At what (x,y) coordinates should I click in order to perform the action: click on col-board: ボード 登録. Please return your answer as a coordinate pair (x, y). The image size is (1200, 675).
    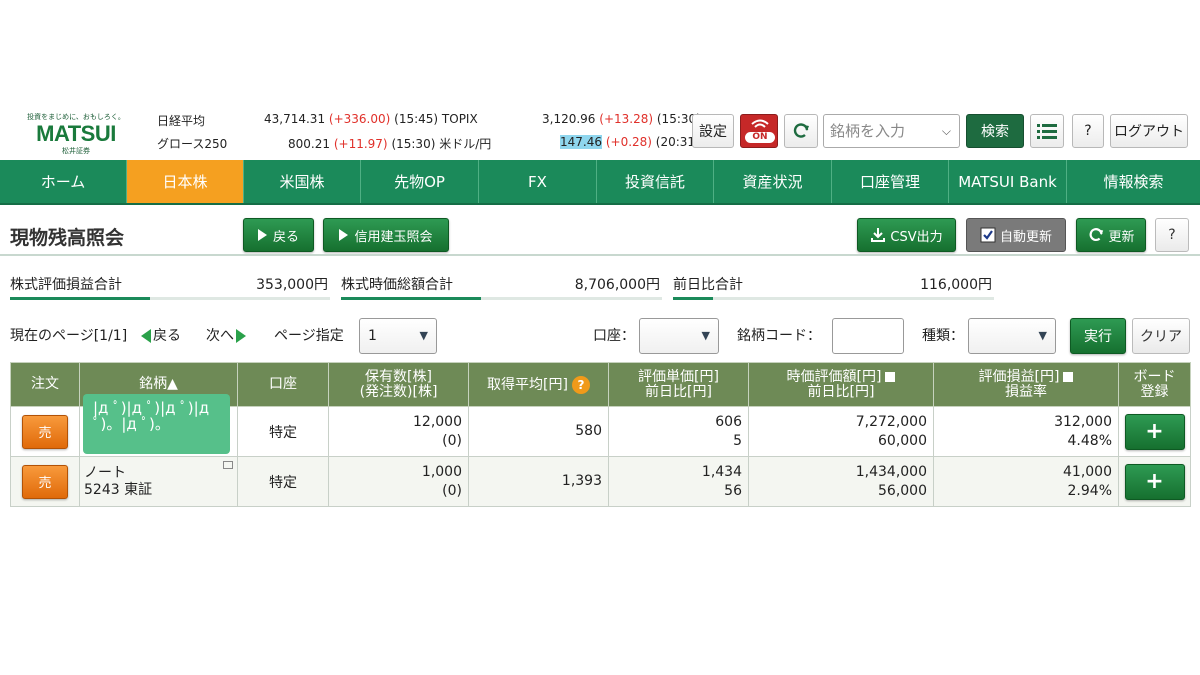
    Looking at the image, I should click on (1154, 384).